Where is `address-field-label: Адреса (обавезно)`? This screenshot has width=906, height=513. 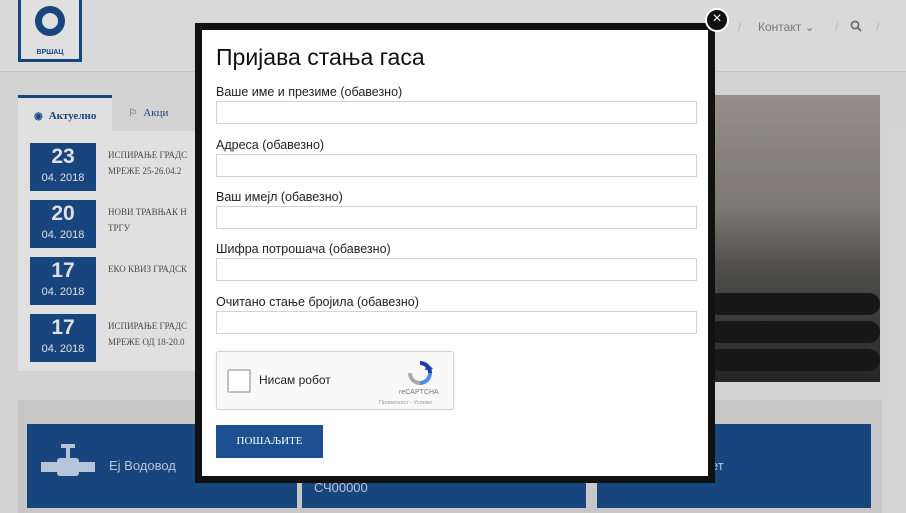 address-field-label: Адреса (обавезно) is located at coordinates (270, 145).